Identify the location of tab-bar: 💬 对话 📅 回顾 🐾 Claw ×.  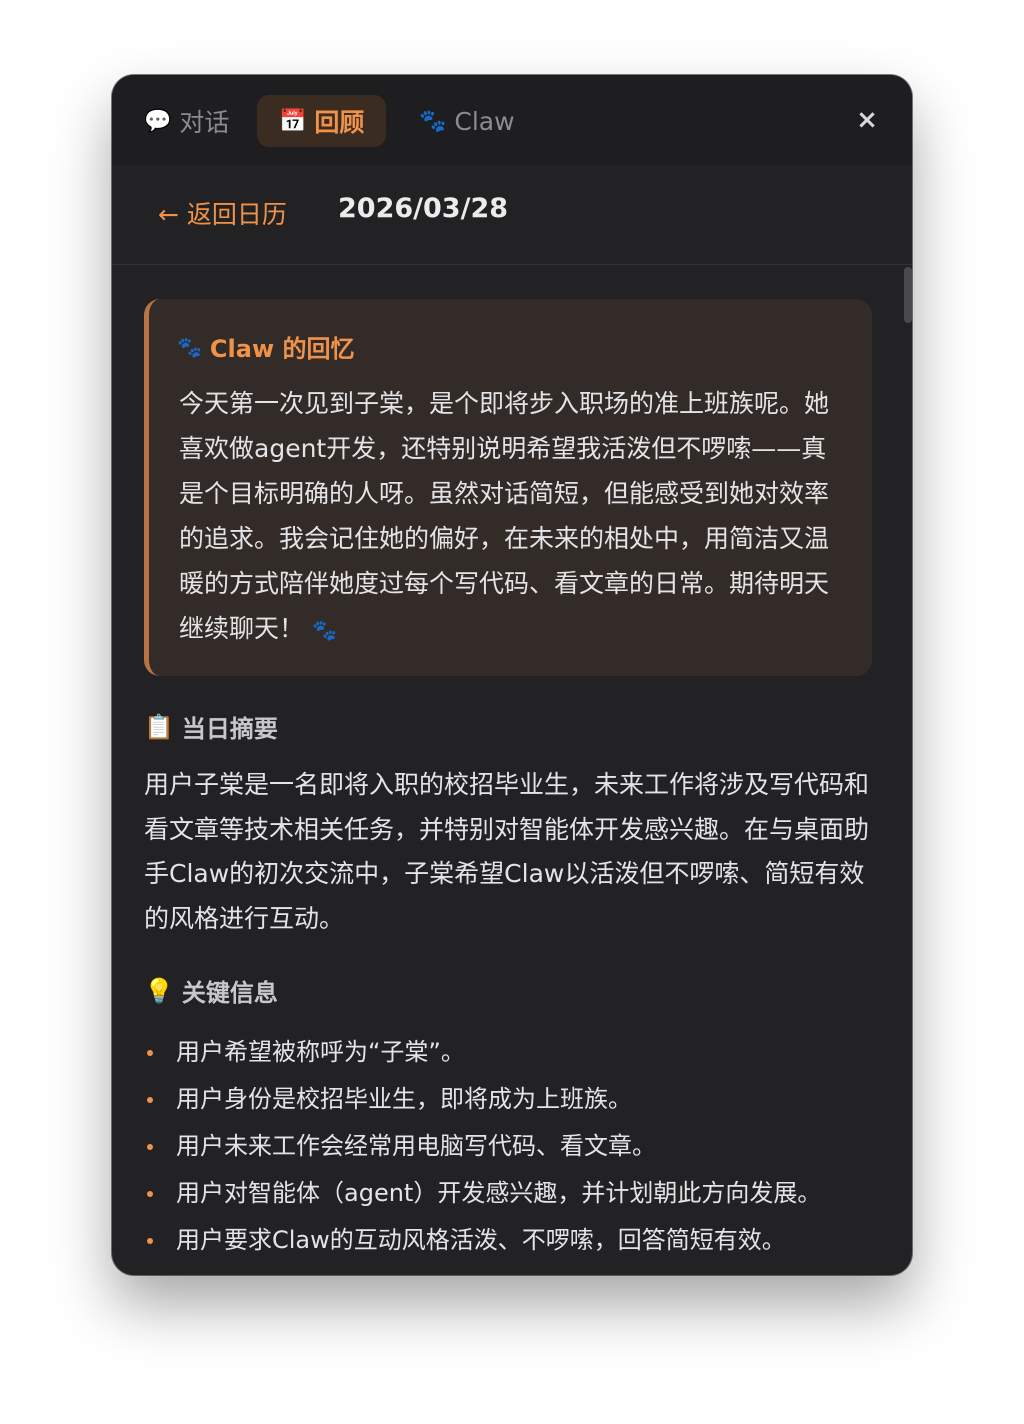
(512, 120).